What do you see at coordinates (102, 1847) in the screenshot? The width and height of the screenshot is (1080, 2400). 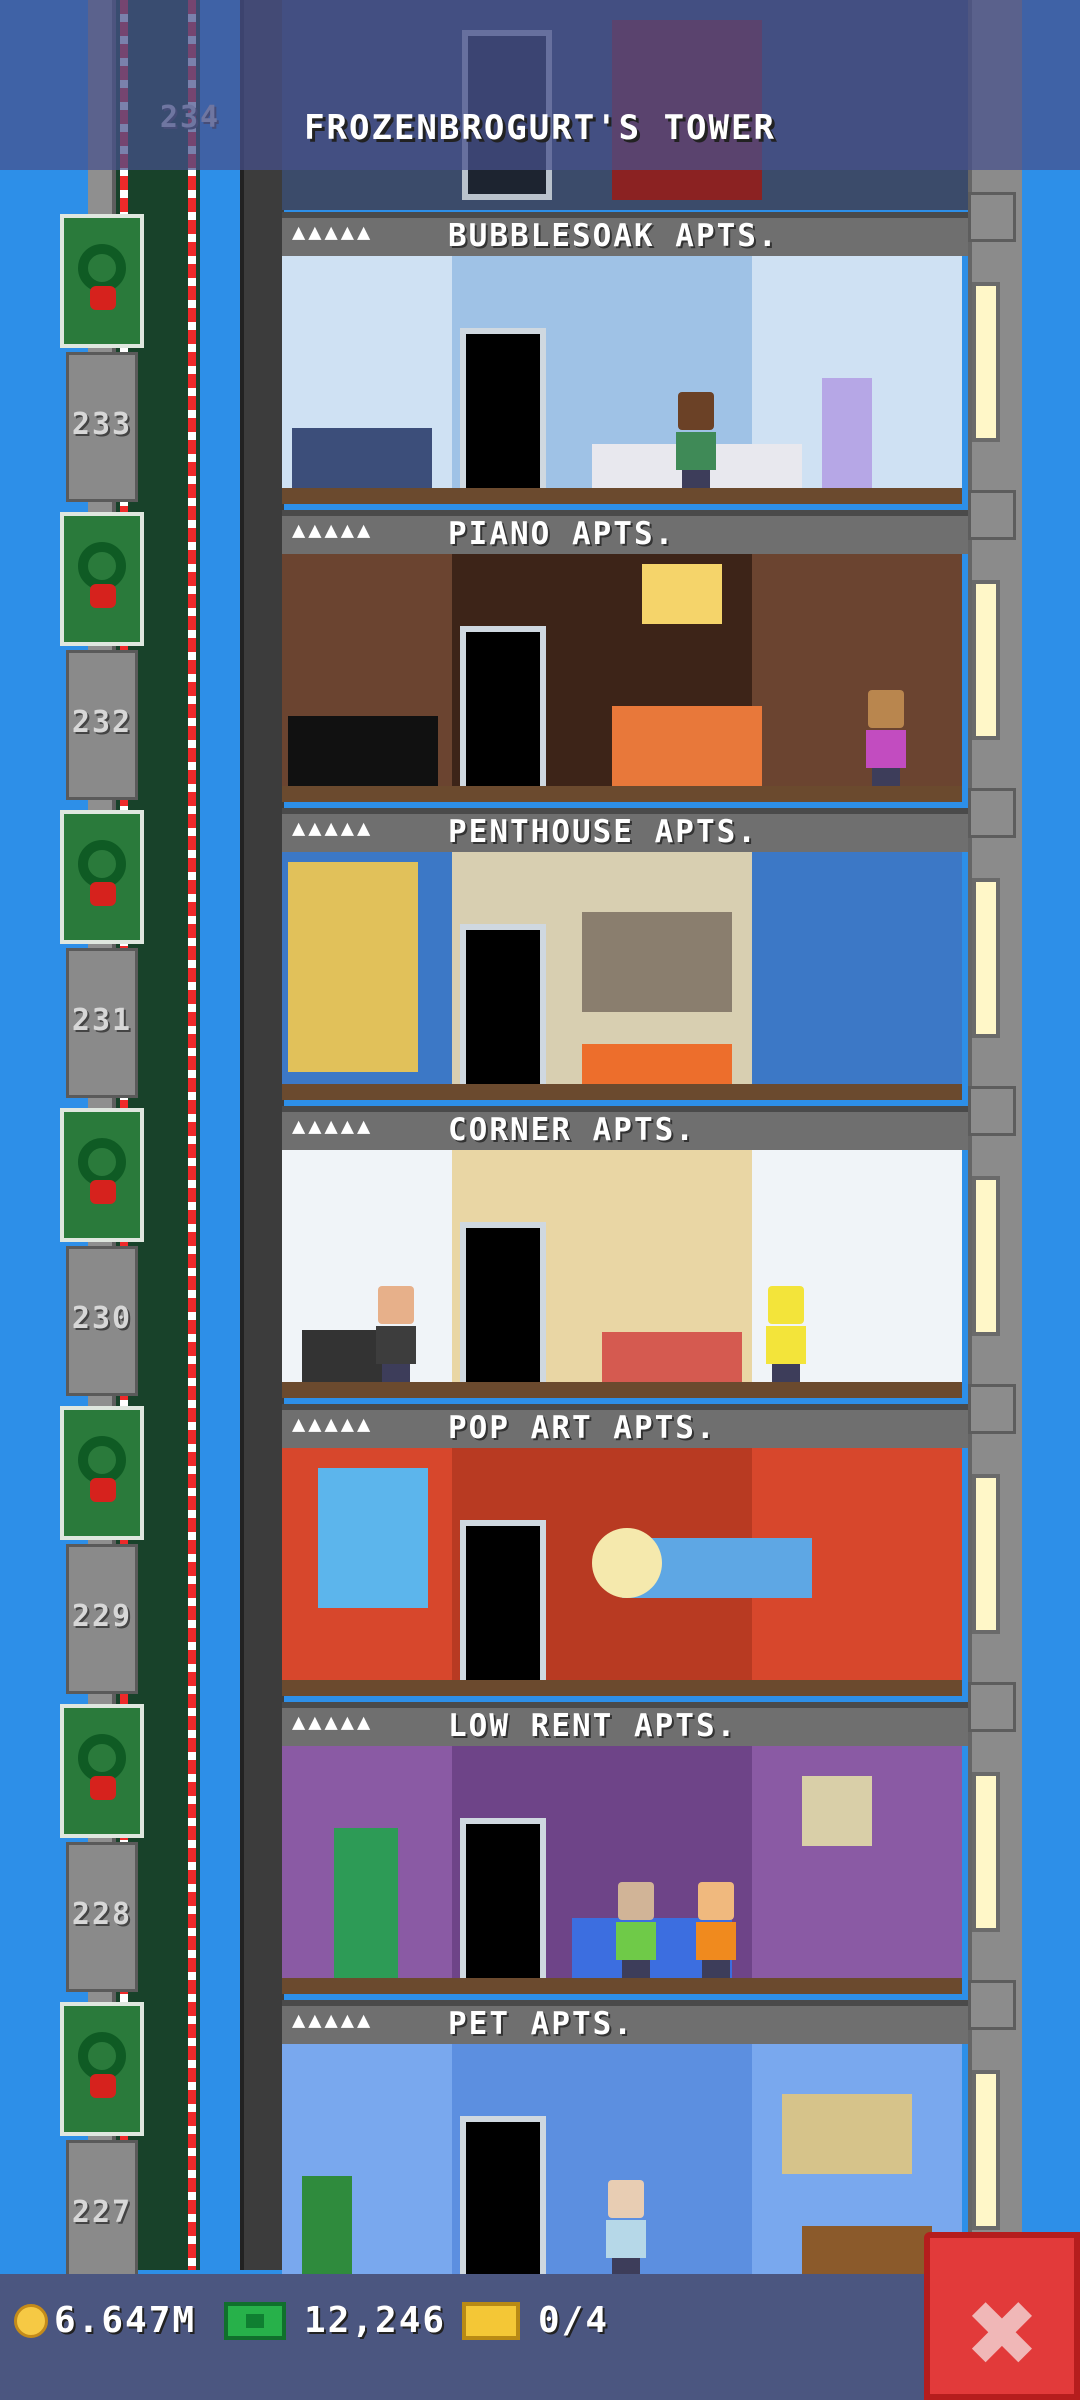 I see `elevator-stop: 228` at bounding box center [102, 1847].